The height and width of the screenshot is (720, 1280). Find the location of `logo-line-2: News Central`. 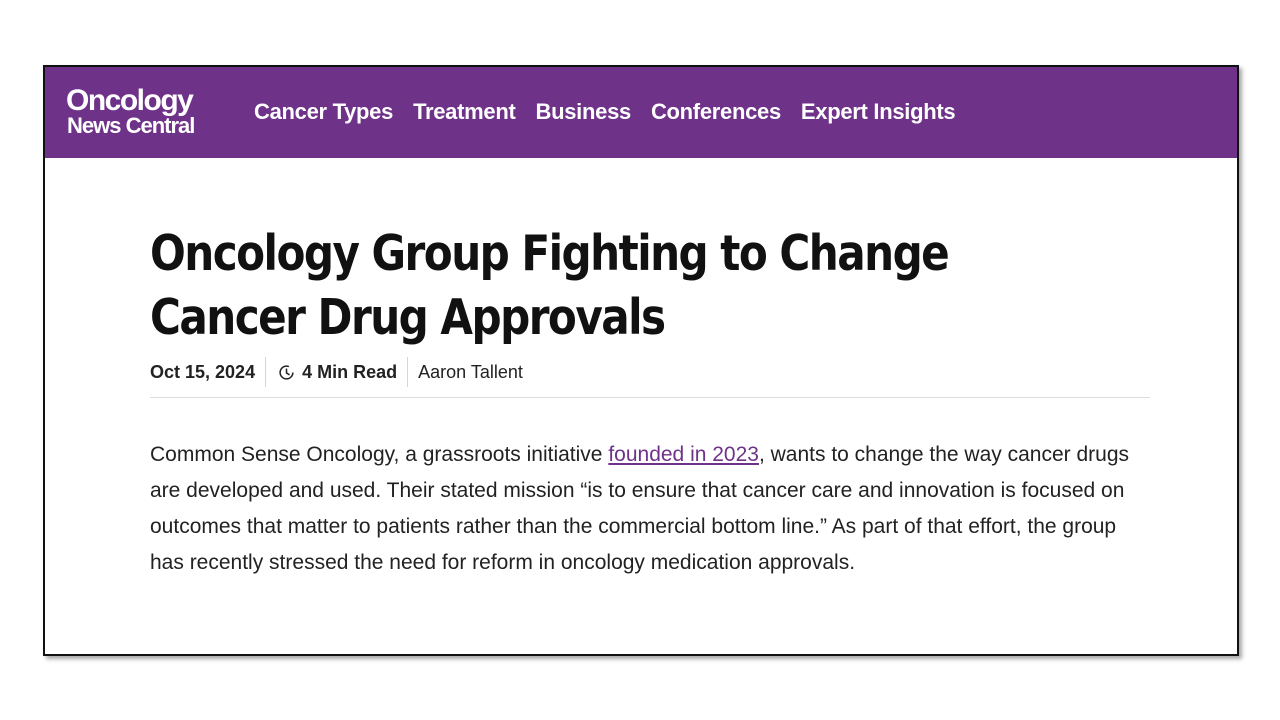

logo-line-2: News Central is located at coordinates (131, 125).